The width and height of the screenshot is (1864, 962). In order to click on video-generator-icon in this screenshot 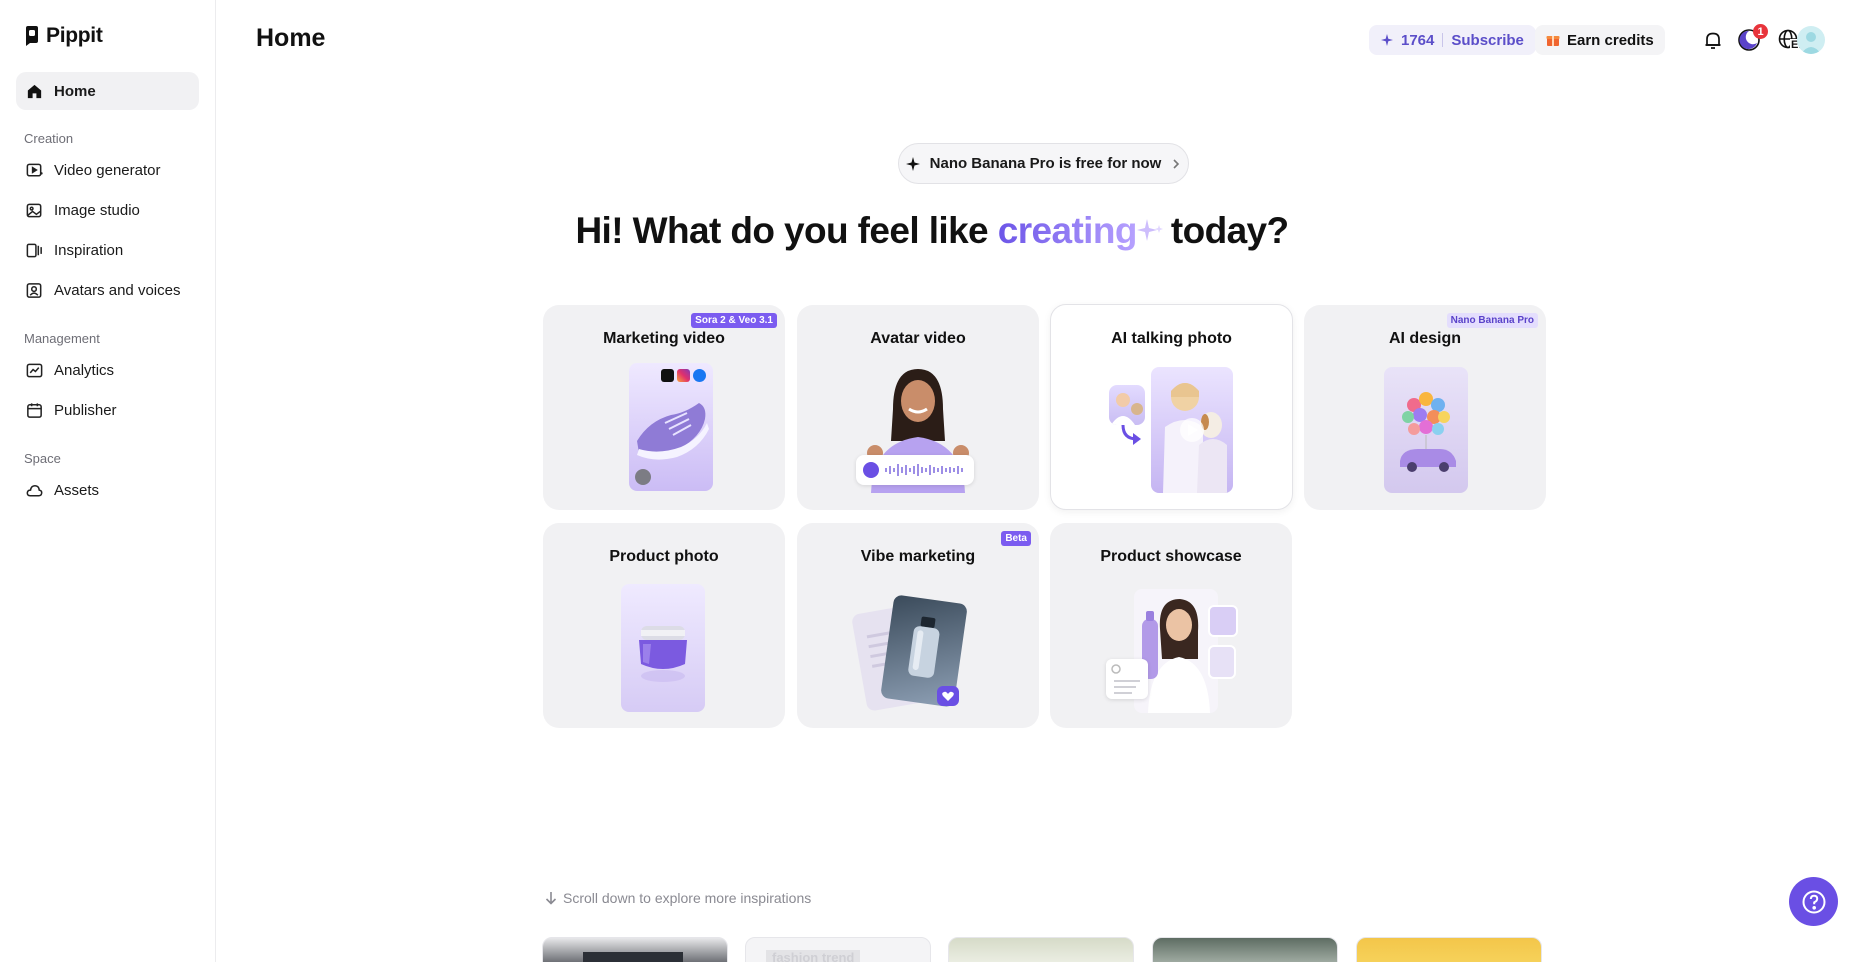, I will do `click(34, 169)`.